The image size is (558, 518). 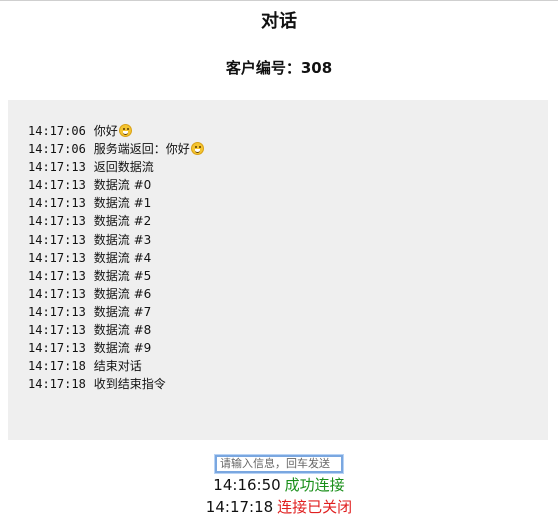 What do you see at coordinates (278, 348) in the screenshot?
I see `log-entry: 14:17:13 数据流 #9` at bounding box center [278, 348].